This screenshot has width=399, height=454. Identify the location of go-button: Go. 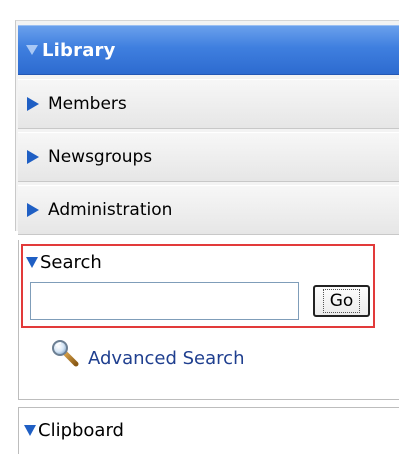
(341, 301).